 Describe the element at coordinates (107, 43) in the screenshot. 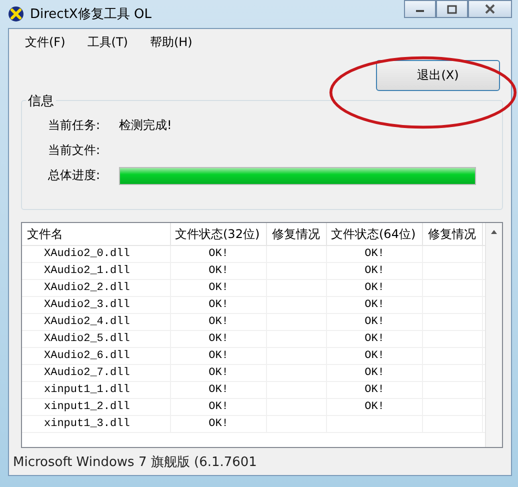

I see `menu-item: 工具(T)` at that location.